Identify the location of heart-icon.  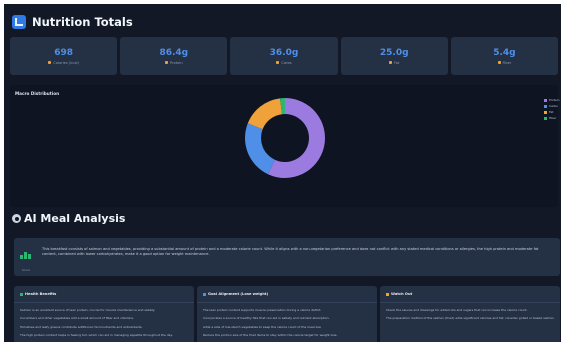
(21, 294).